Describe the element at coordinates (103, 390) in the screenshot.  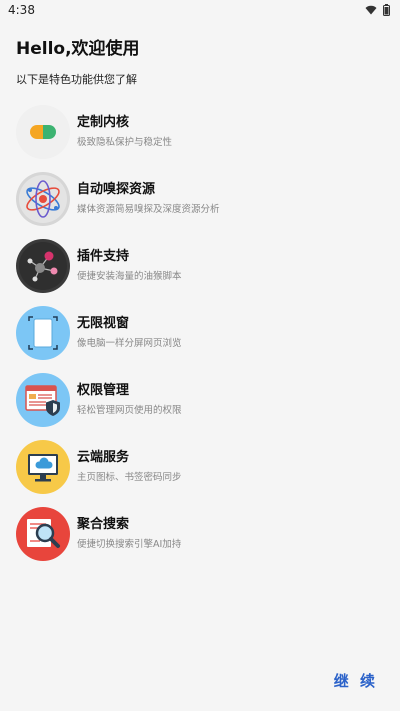
I see `feature-title: 权限管理` at that location.